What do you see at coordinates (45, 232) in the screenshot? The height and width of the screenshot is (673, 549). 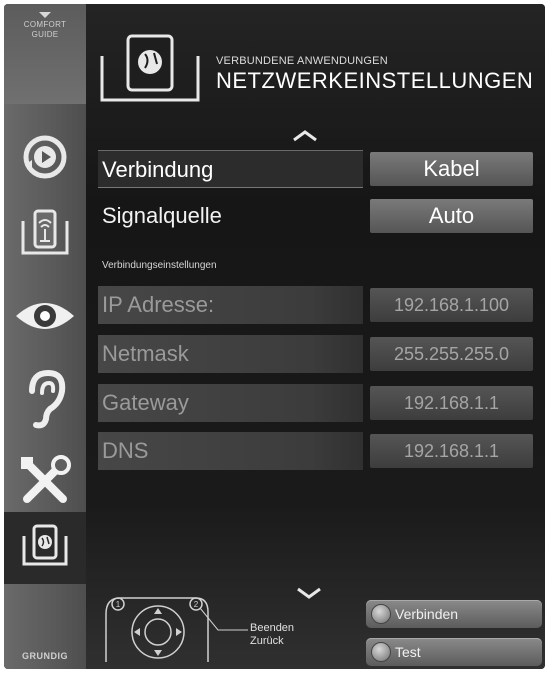 I see `network-app-icon` at bounding box center [45, 232].